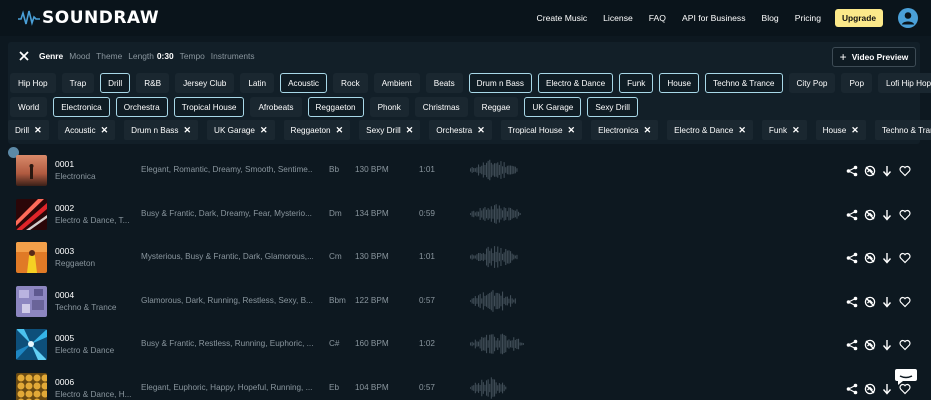  What do you see at coordinates (205, 83) in the screenshot?
I see `genre-chip-jersey-club: Jersey Club` at bounding box center [205, 83].